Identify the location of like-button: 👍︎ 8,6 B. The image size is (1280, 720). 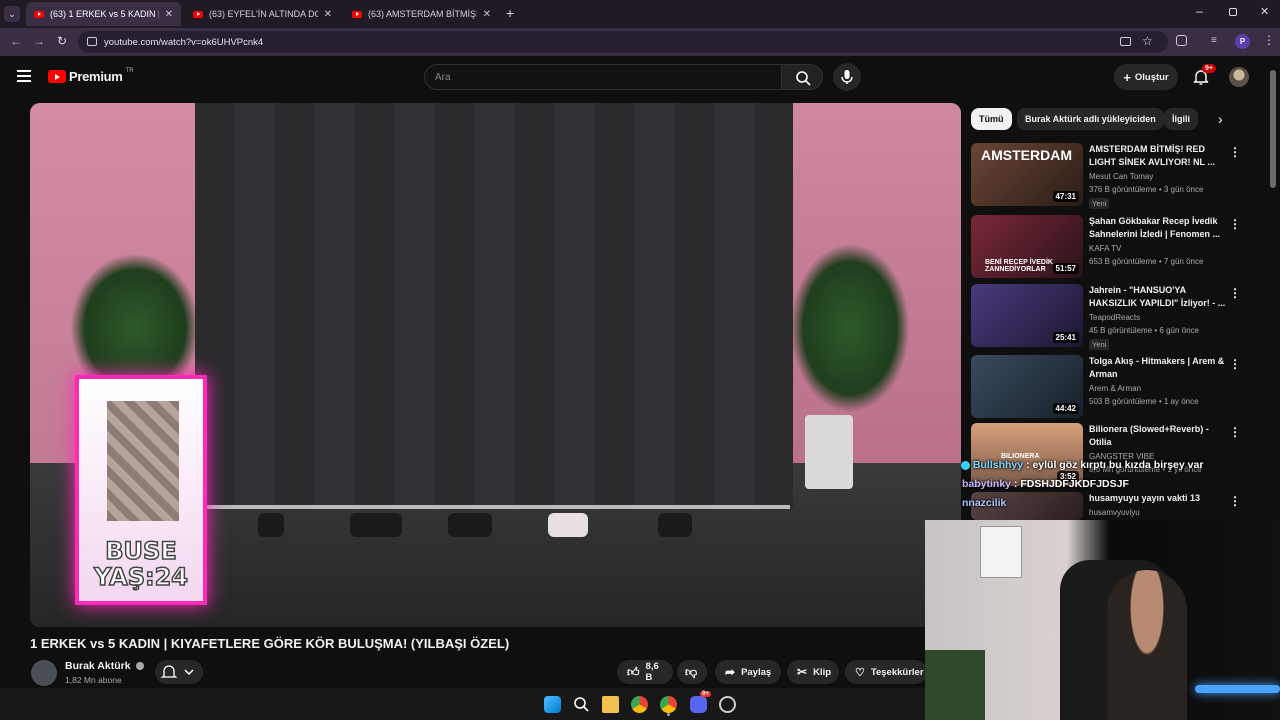
(645, 672).